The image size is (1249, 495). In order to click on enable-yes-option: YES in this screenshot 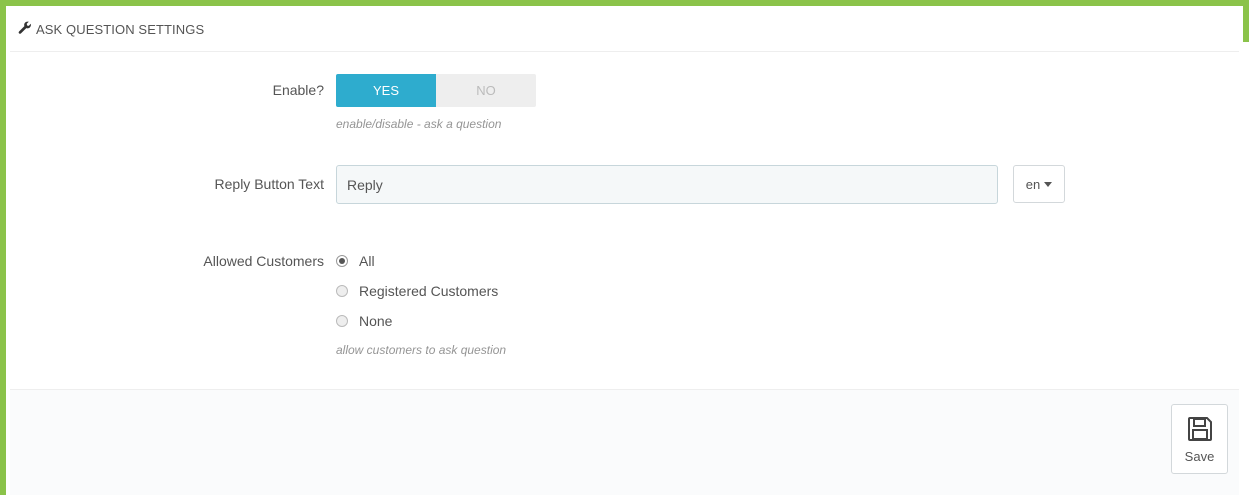, I will do `click(386, 90)`.